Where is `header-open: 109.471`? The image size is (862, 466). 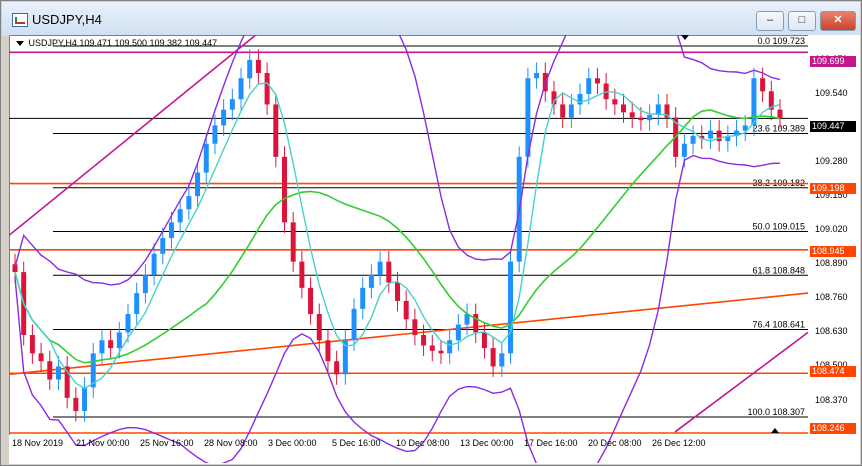
header-open: 109.471 is located at coordinates (95, 43).